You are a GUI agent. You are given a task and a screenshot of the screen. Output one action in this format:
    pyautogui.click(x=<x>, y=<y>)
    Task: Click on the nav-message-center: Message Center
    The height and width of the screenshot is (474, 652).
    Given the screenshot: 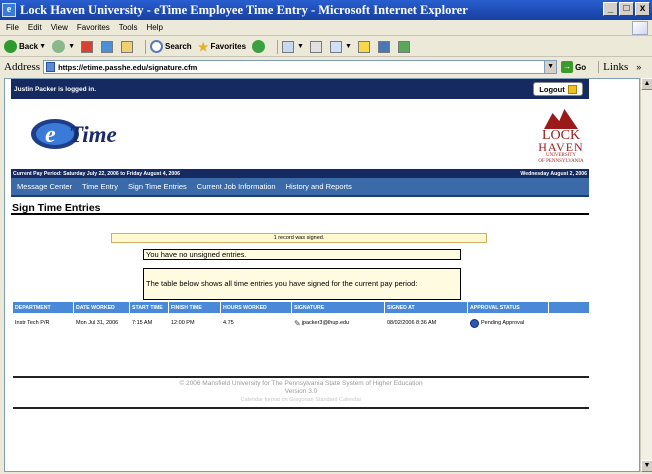 What is the action you would take?
    pyautogui.click(x=44, y=186)
    